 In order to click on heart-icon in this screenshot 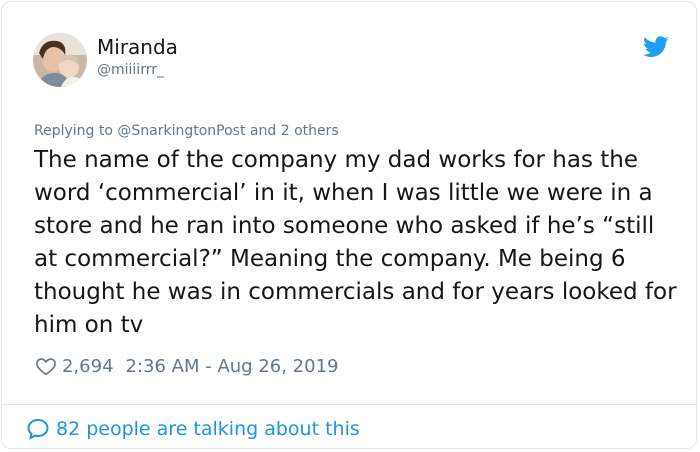, I will do `click(46, 366)`.